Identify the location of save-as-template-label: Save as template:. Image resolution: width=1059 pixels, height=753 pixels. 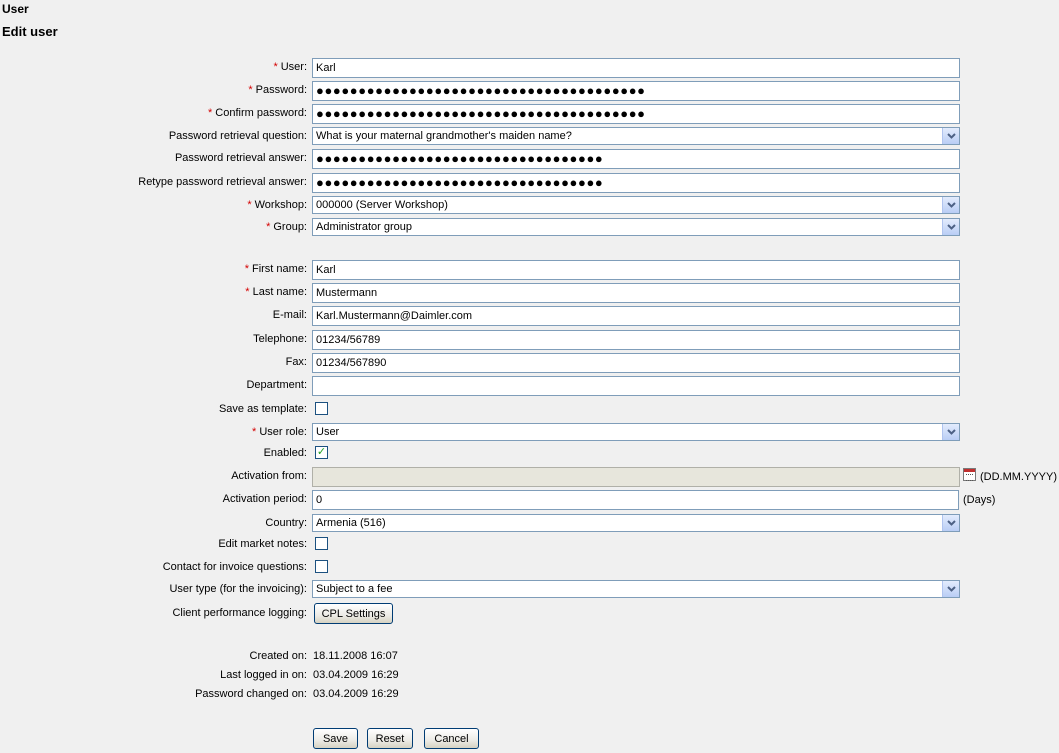
(262, 409).